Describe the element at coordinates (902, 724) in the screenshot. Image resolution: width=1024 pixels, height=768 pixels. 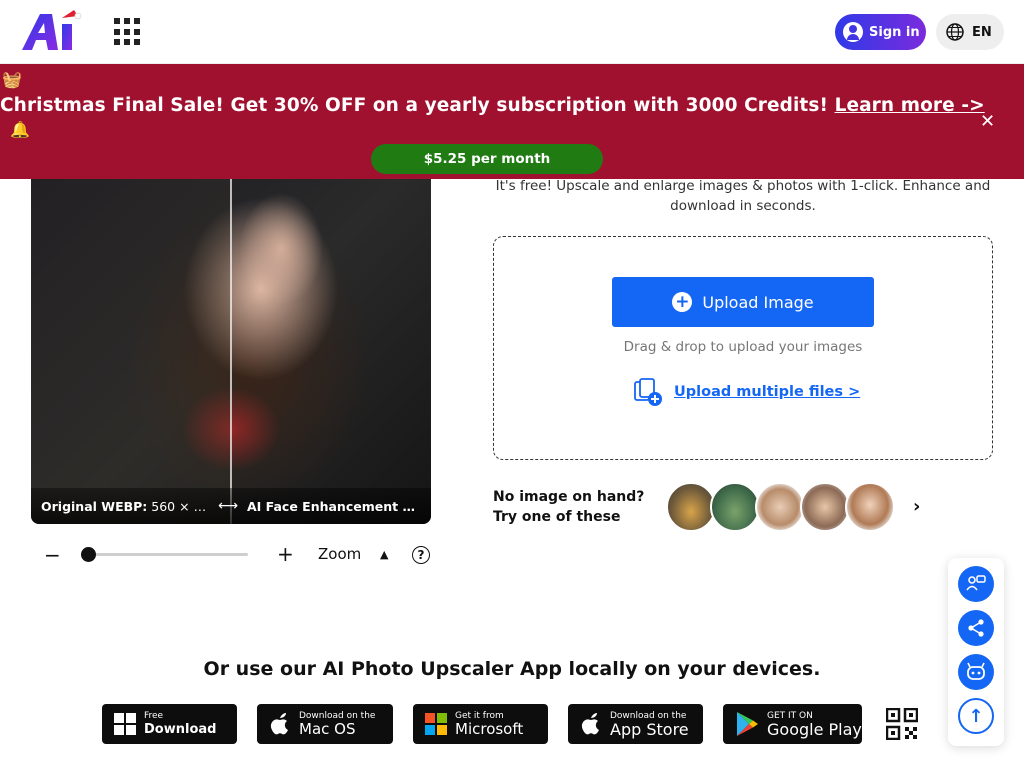
I see `qr-code-icon` at that location.